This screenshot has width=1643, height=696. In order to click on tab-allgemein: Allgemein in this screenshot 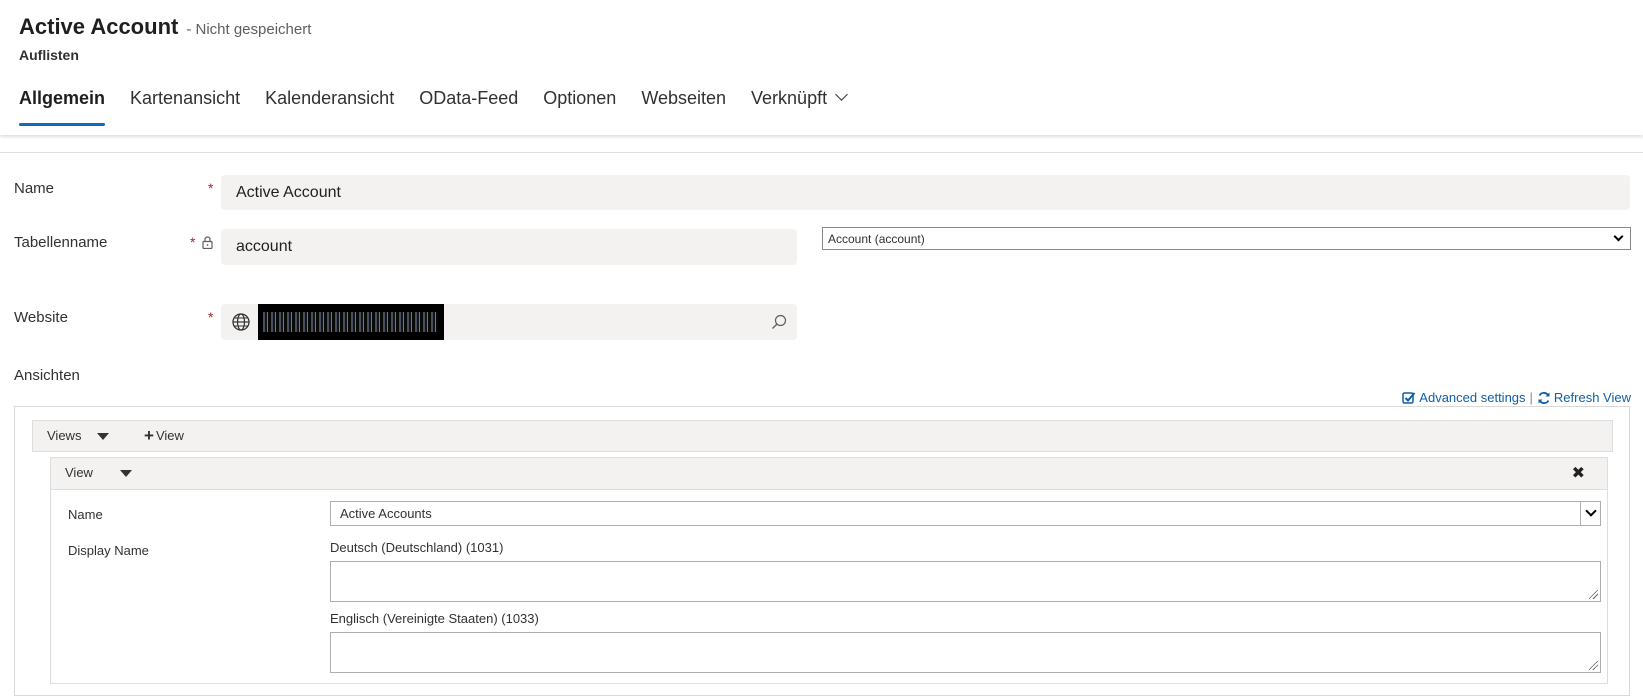, I will do `click(62, 108)`.